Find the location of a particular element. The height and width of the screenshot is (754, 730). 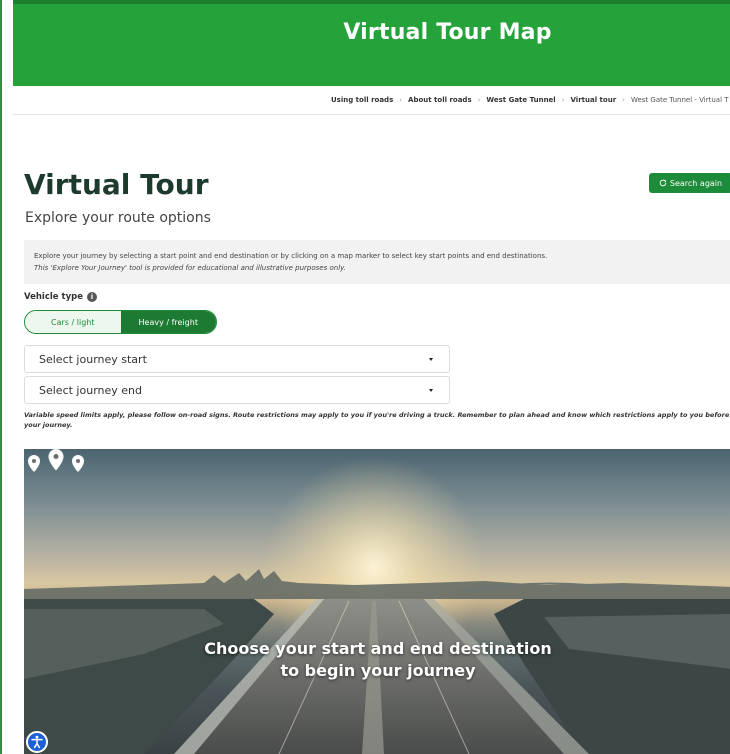

site-header: Virtual Tour Map is located at coordinates (371, 43).